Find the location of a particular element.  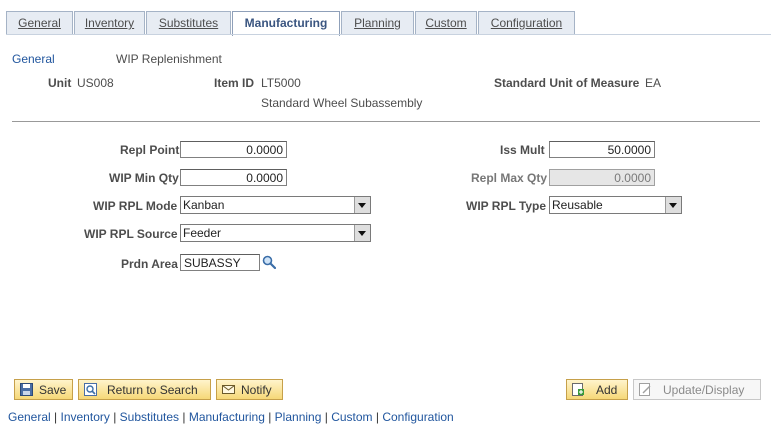

tab-configuration: Configuration is located at coordinates (526, 22).